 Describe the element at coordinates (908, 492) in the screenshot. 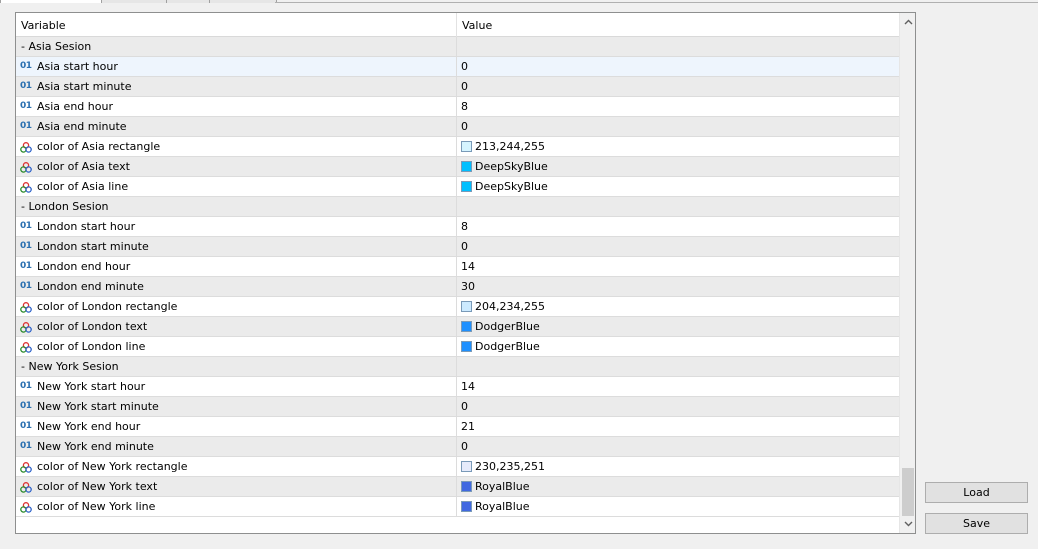

I see `scrollbar-thumb` at that location.